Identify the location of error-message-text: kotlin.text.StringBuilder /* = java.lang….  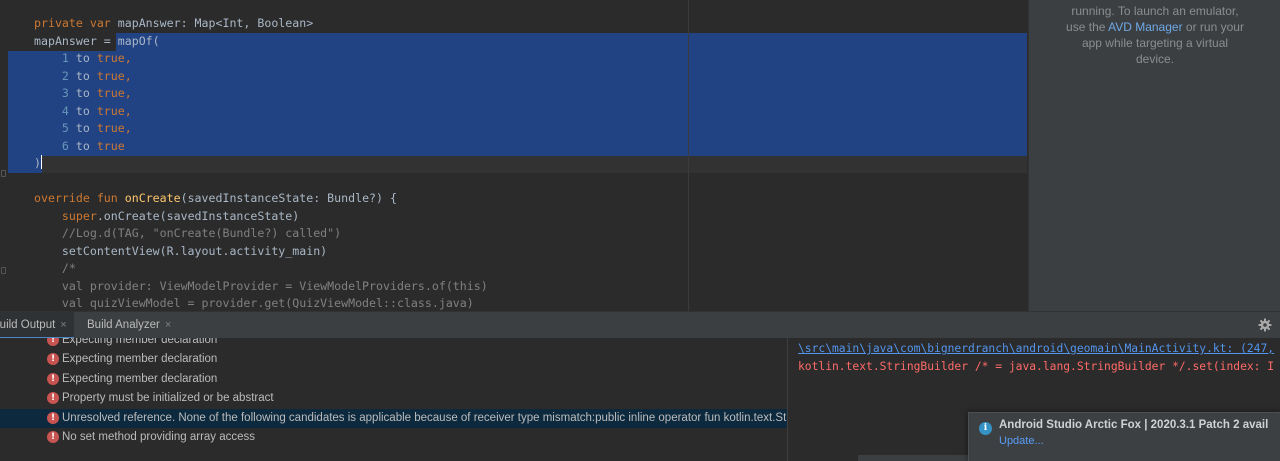
(1036, 366).